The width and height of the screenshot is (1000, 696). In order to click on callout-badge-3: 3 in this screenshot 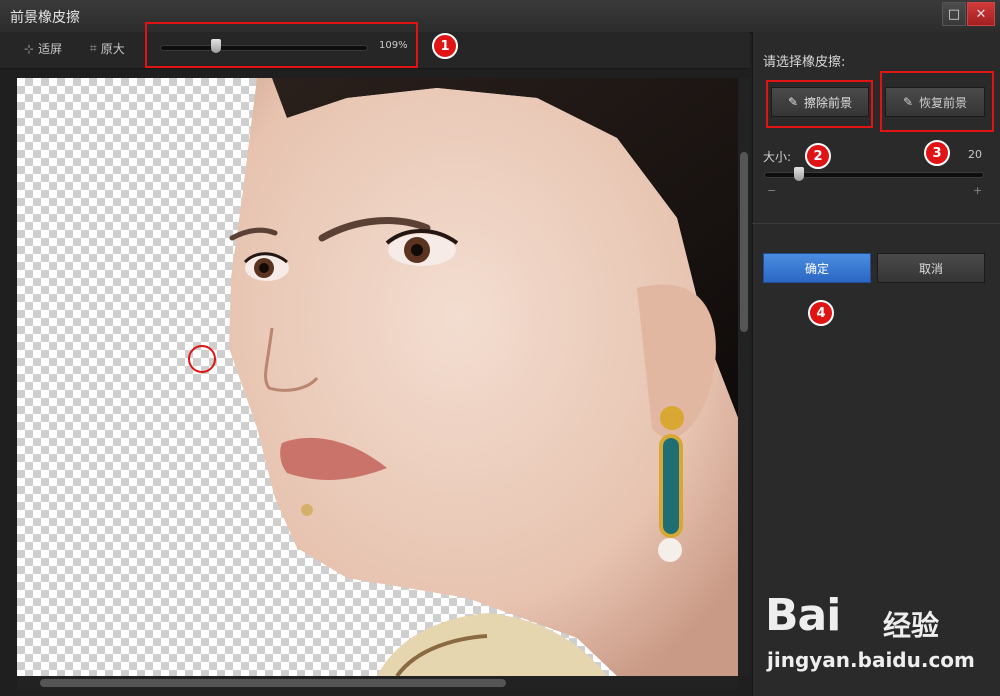, I will do `click(937, 153)`.